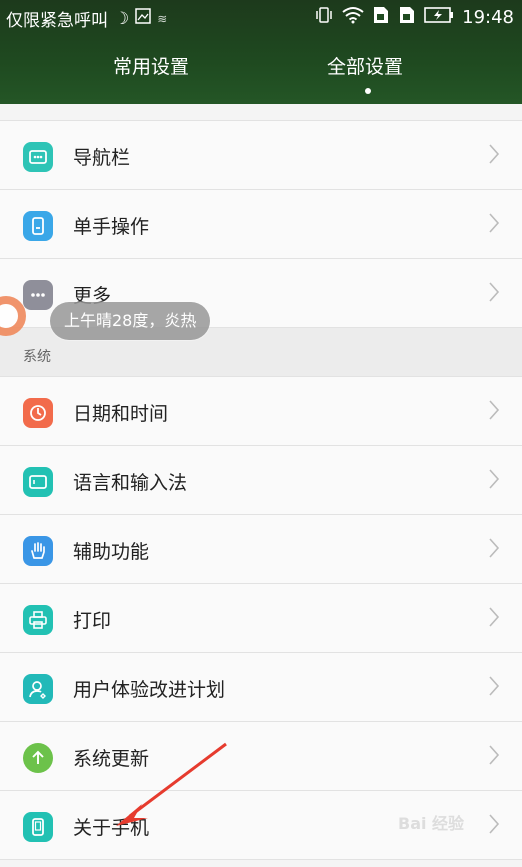 The image size is (522, 867). Describe the element at coordinates (122, 18) in the screenshot. I see `moon-icon: ☽` at that location.